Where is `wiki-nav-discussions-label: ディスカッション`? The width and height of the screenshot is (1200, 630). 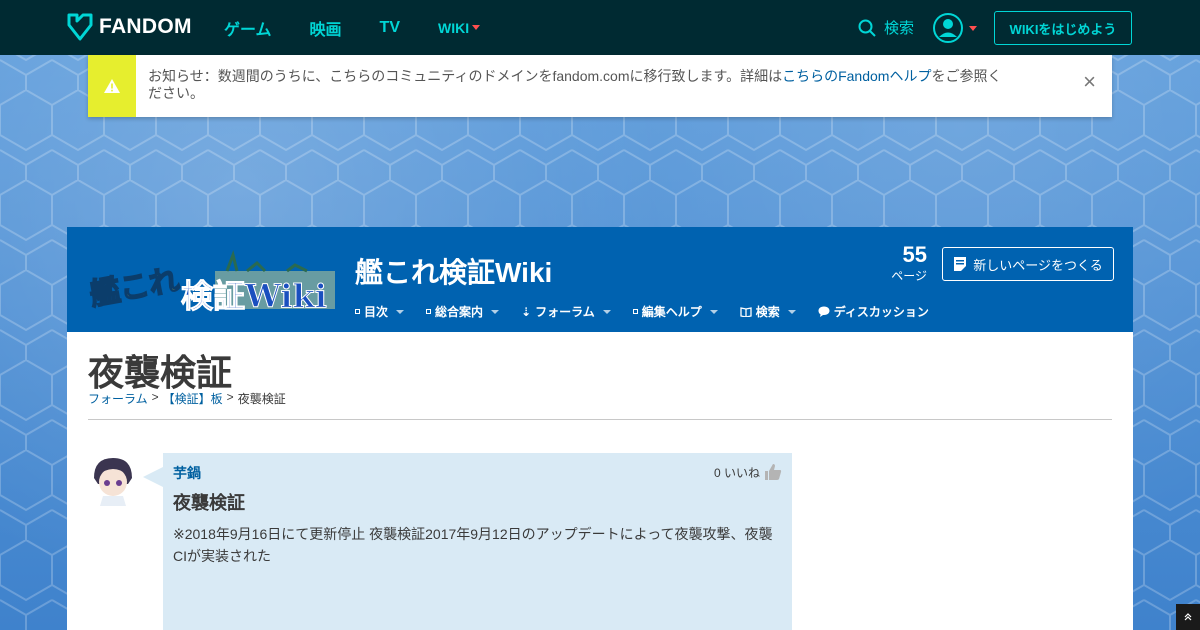
wiki-nav-discussions-label: ディスカッション is located at coordinates (881, 312).